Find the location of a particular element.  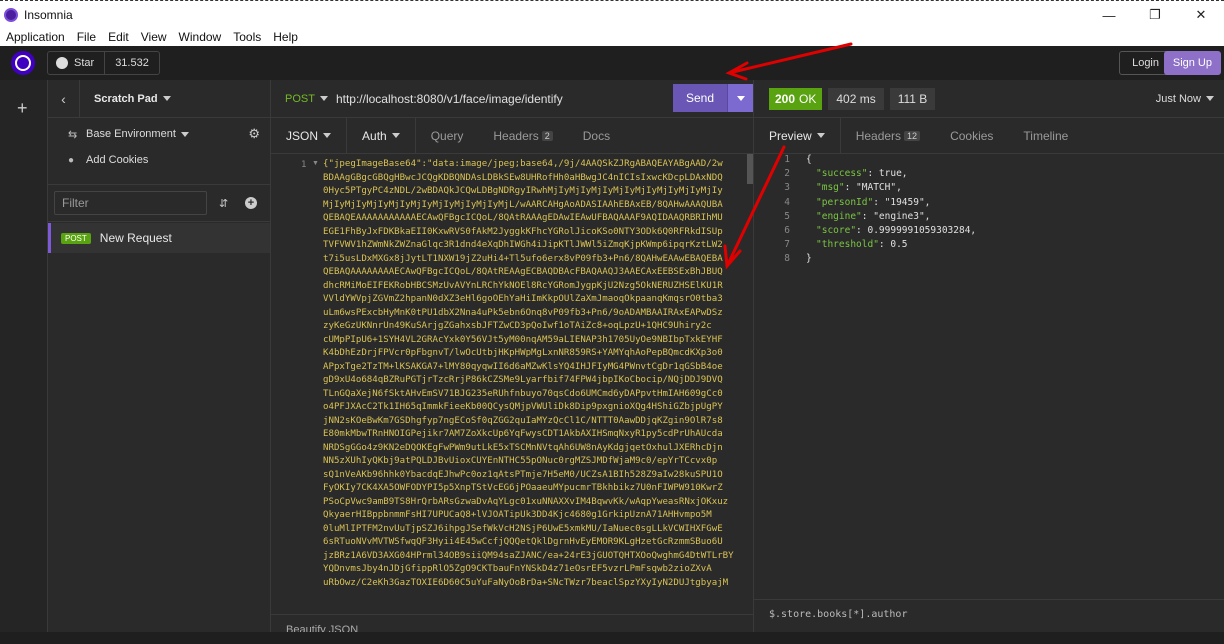

line-number: 8 is located at coordinates (787, 259).